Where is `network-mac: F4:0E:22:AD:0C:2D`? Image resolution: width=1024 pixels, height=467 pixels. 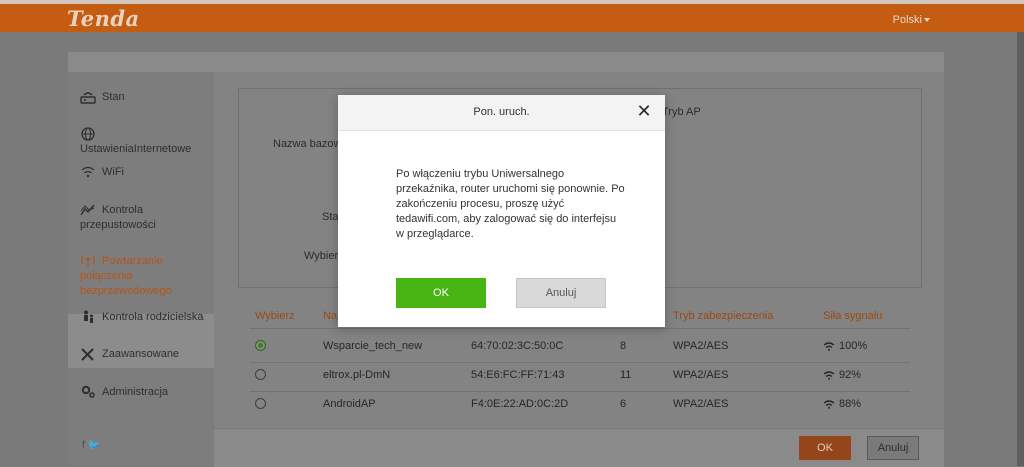 network-mac: F4:0E:22:AD:0C:2D is located at coordinates (520, 404).